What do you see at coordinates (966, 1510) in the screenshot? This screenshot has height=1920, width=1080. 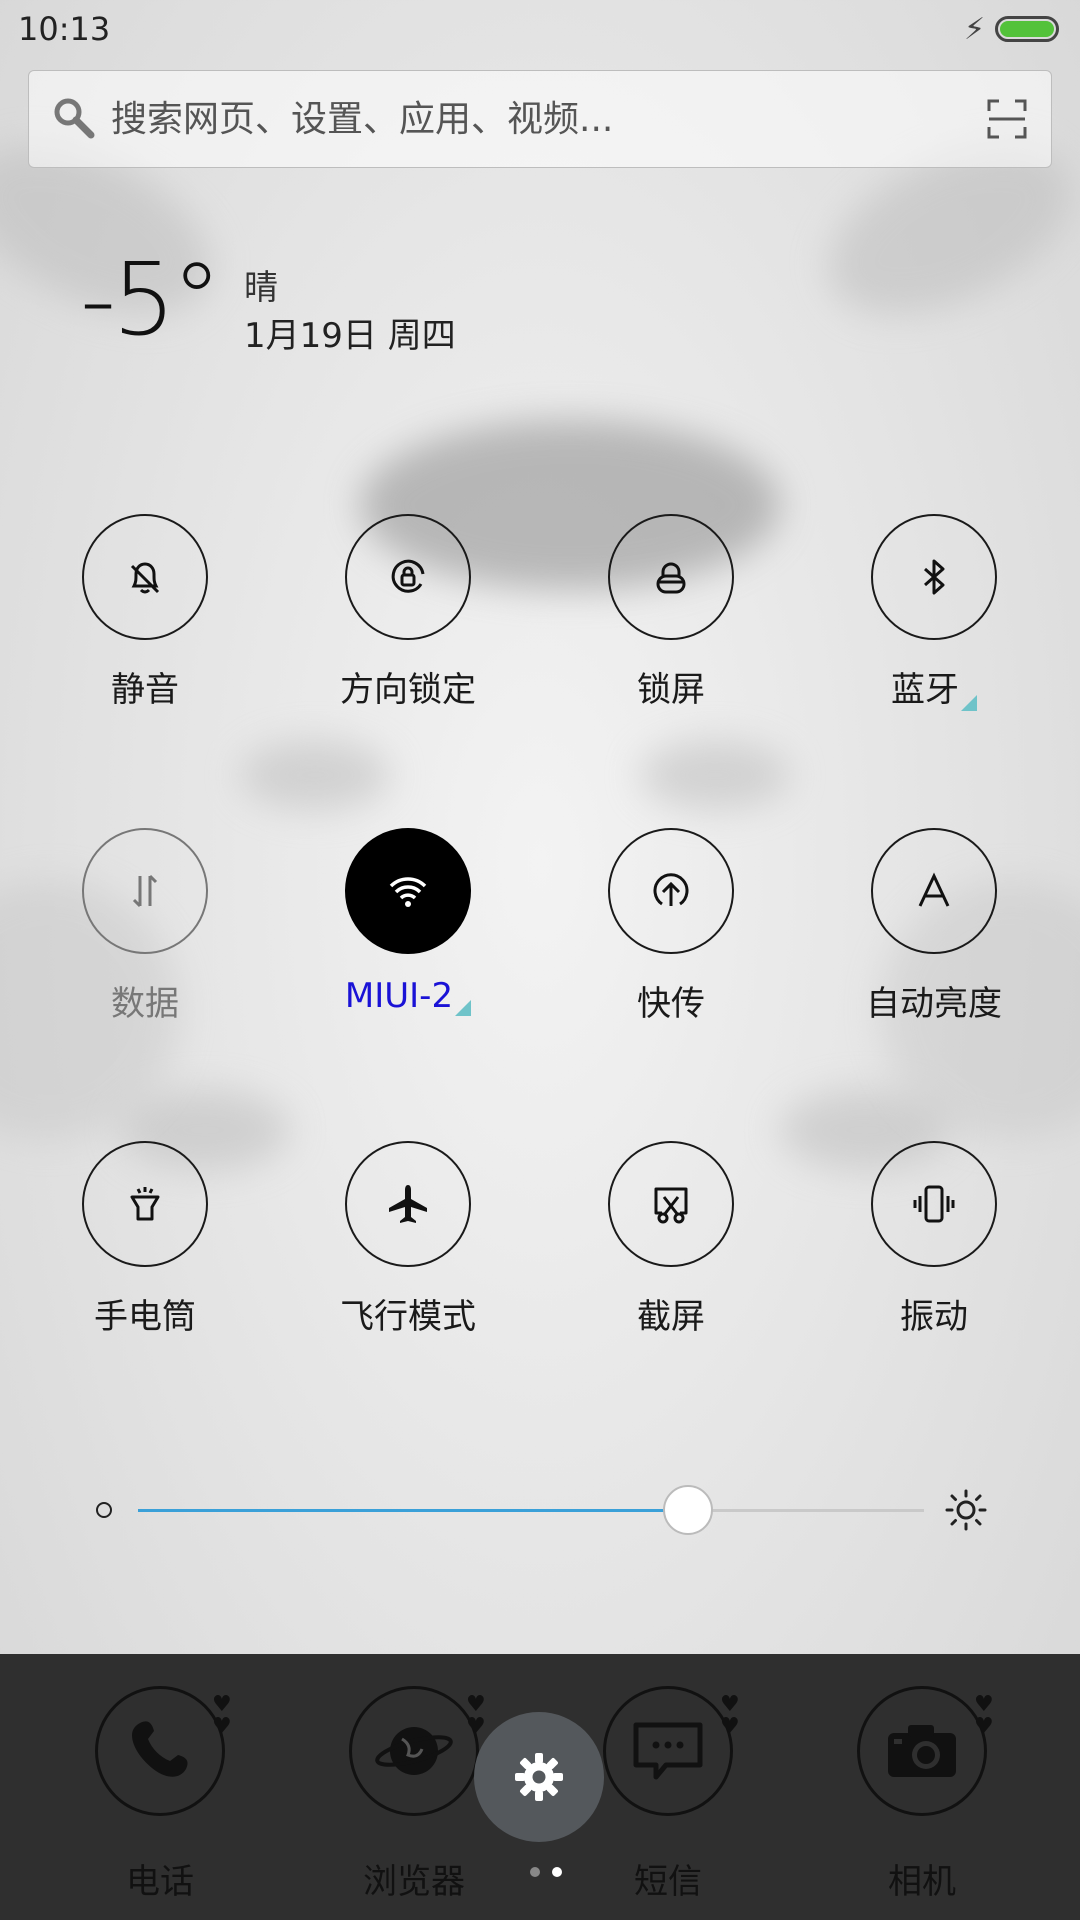 I see `brightness-high-icon` at bounding box center [966, 1510].